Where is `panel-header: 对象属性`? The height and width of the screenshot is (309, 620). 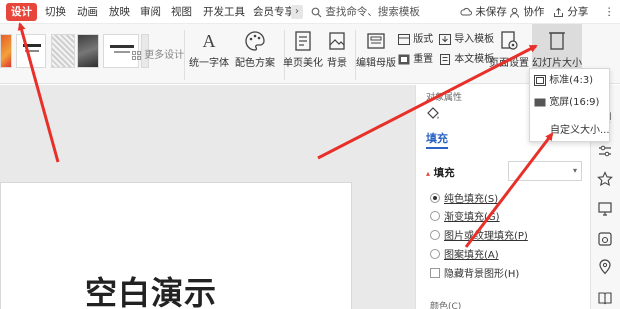
panel-header: 对象属性 is located at coordinates (444, 98).